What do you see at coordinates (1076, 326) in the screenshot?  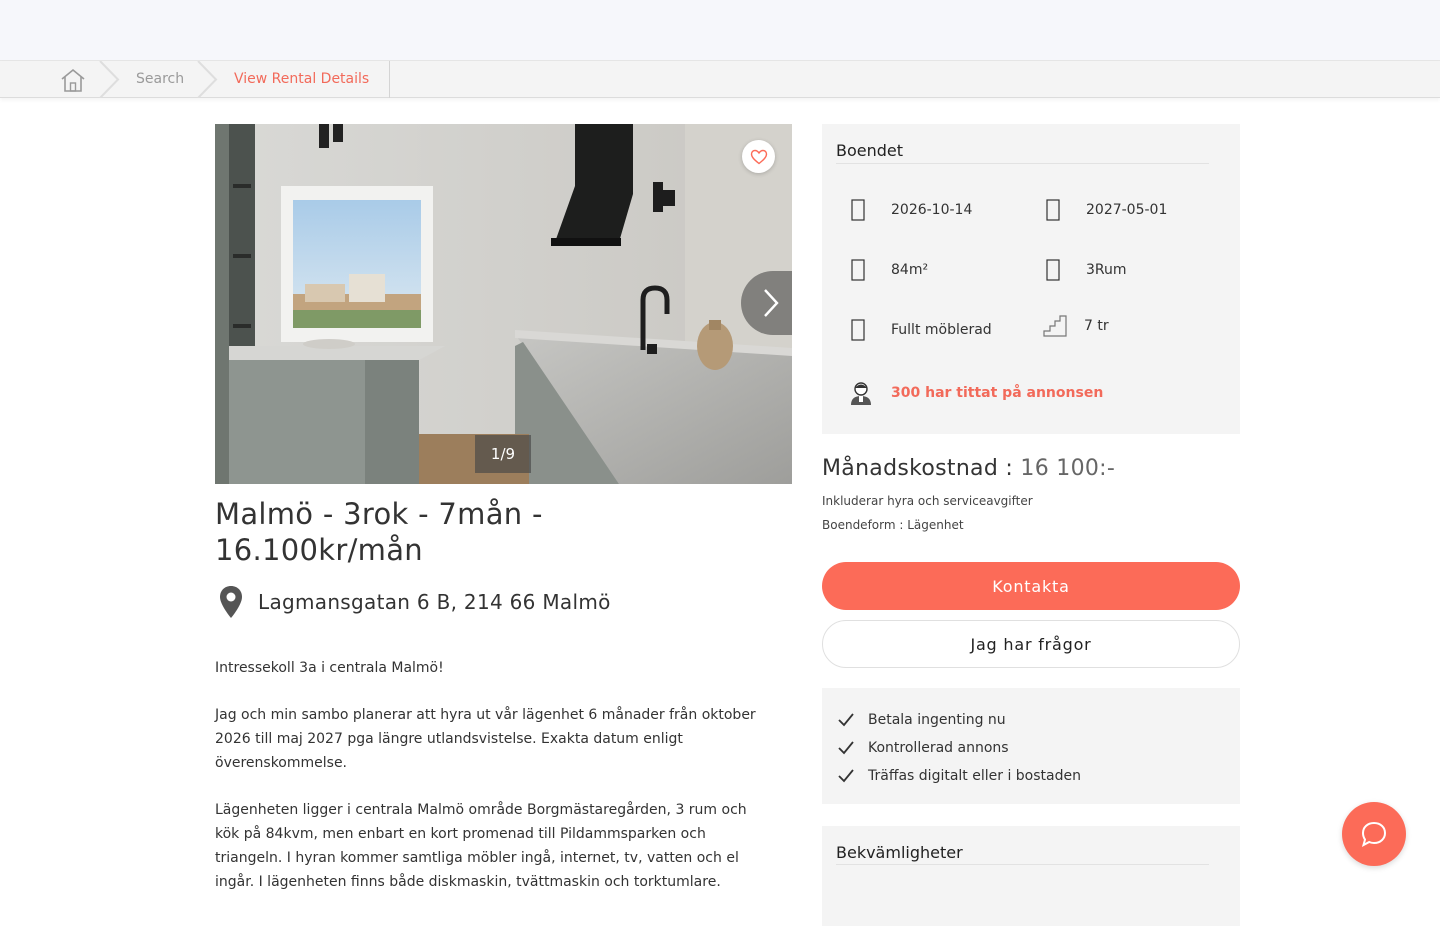 I see `floor: 7 tr` at bounding box center [1076, 326].